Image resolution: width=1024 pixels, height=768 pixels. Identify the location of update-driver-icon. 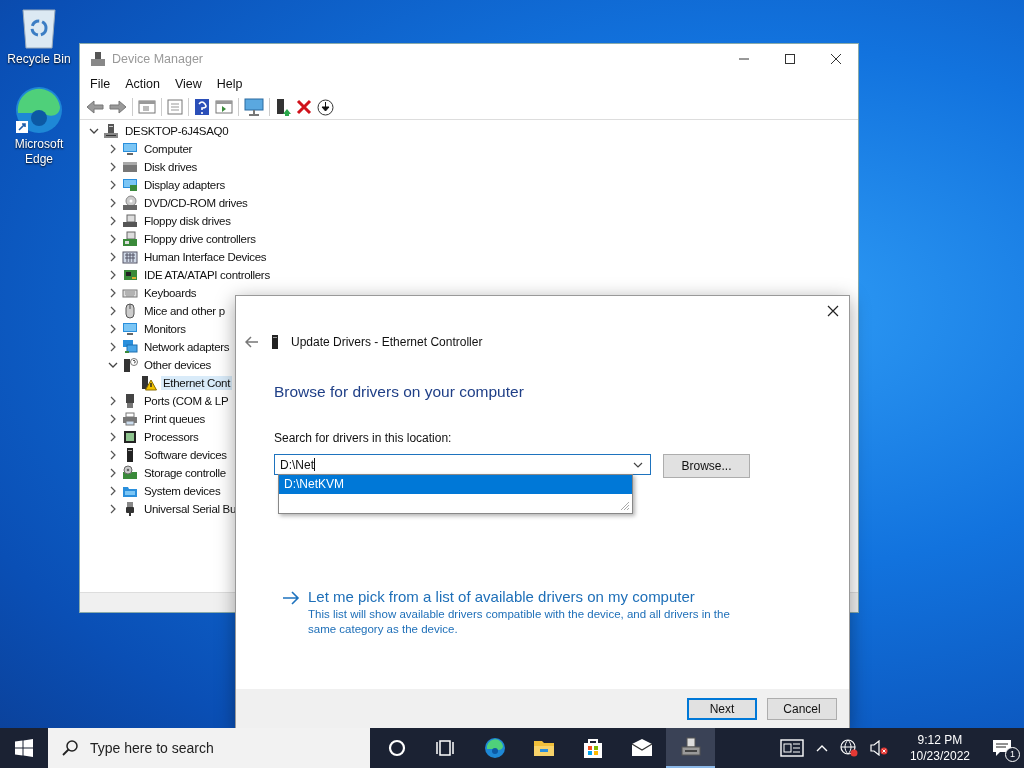
(283, 107).